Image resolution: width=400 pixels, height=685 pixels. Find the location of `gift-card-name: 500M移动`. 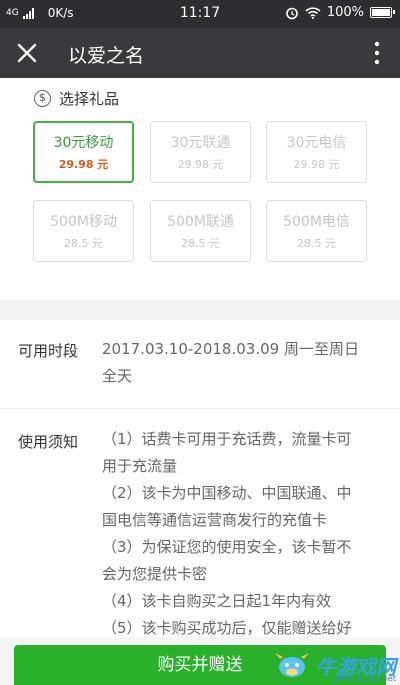

gift-card-name: 500M移动 is located at coordinates (83, 222).